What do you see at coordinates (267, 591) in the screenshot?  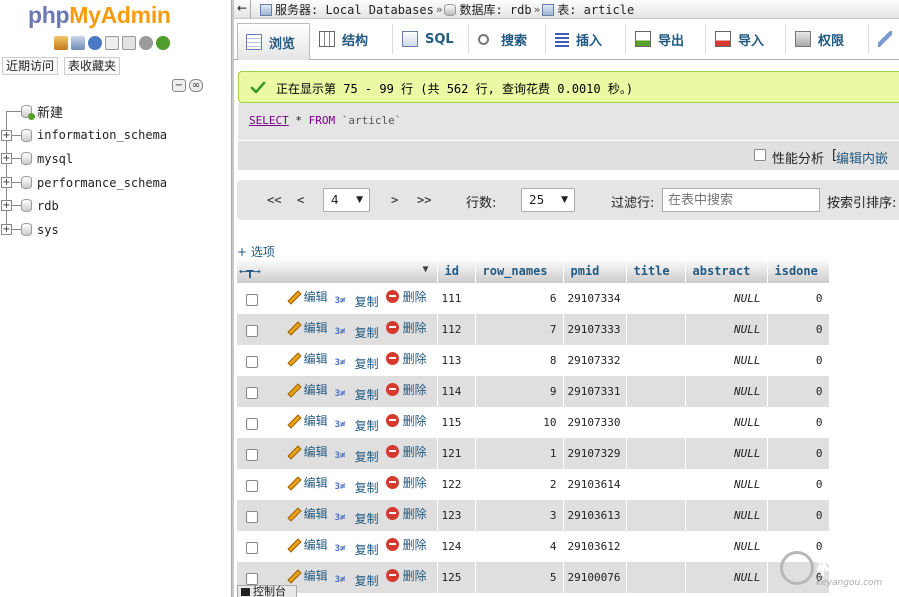 I see `console-toggle: 控制台` at bounding box center [267, 591].